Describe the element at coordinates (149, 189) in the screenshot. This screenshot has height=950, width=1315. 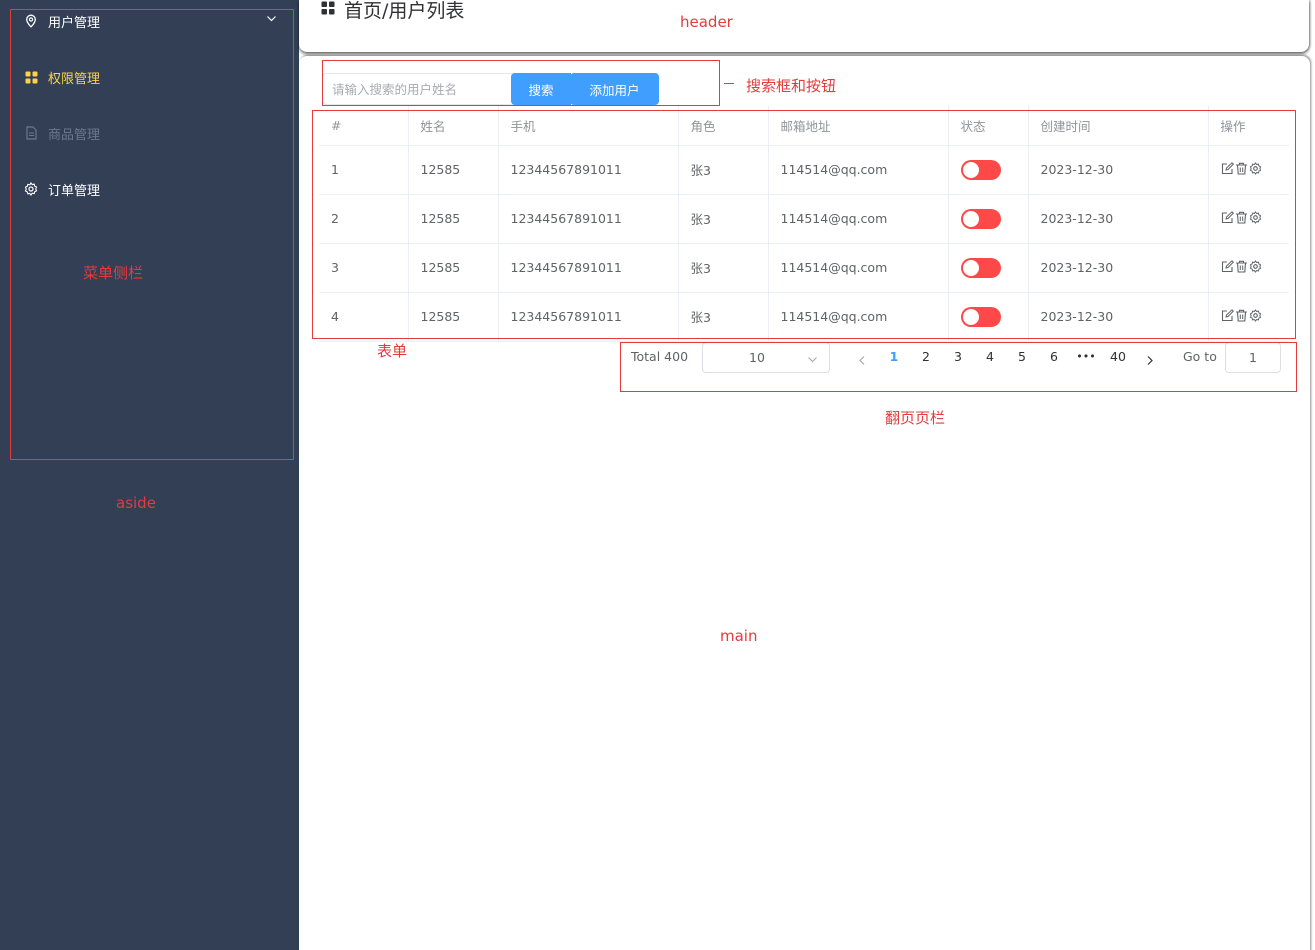
I see `sidebar-item-order-management: 订单管理` at that location.